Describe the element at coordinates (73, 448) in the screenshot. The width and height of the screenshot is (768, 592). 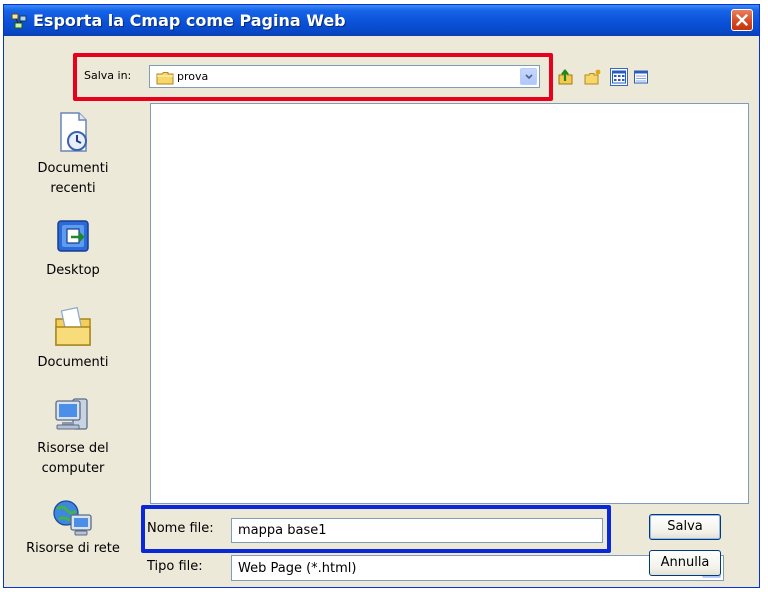
I see `place-label-line1: Risorse del` at that location.